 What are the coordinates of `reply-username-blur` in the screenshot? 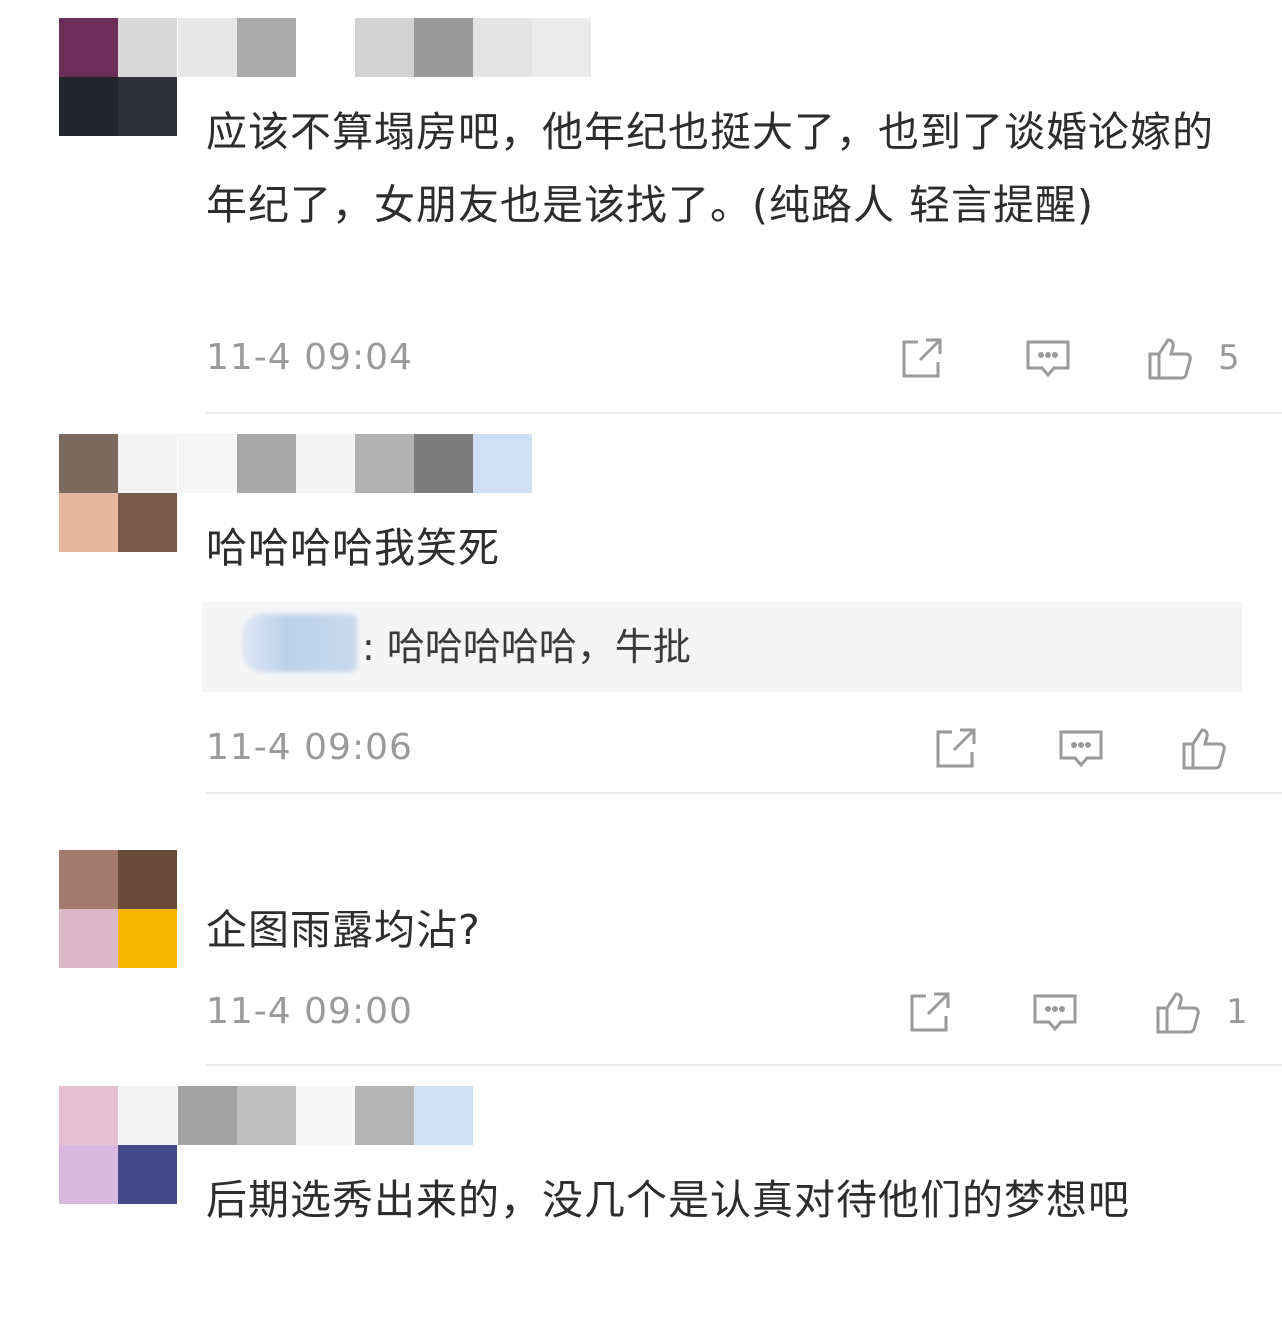 It's located at (299, 643).